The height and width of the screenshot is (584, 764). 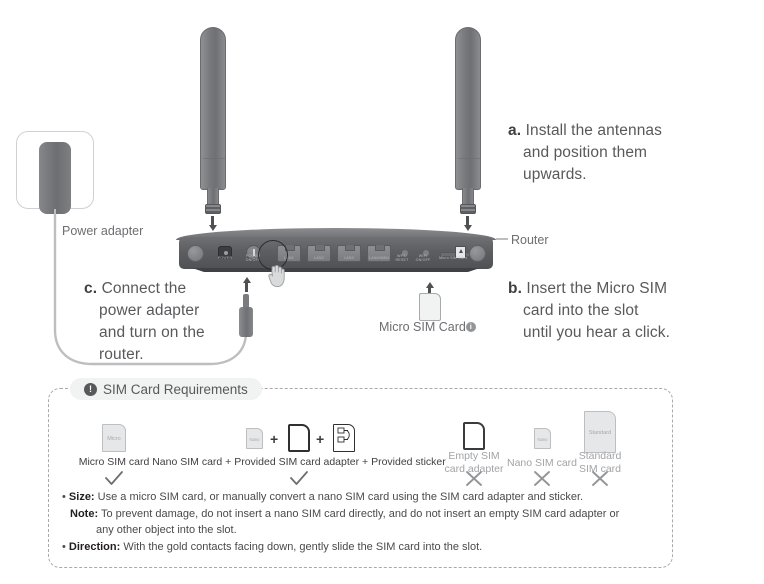 I want to click on antenna-right-neck, so click(x=468, y=196).